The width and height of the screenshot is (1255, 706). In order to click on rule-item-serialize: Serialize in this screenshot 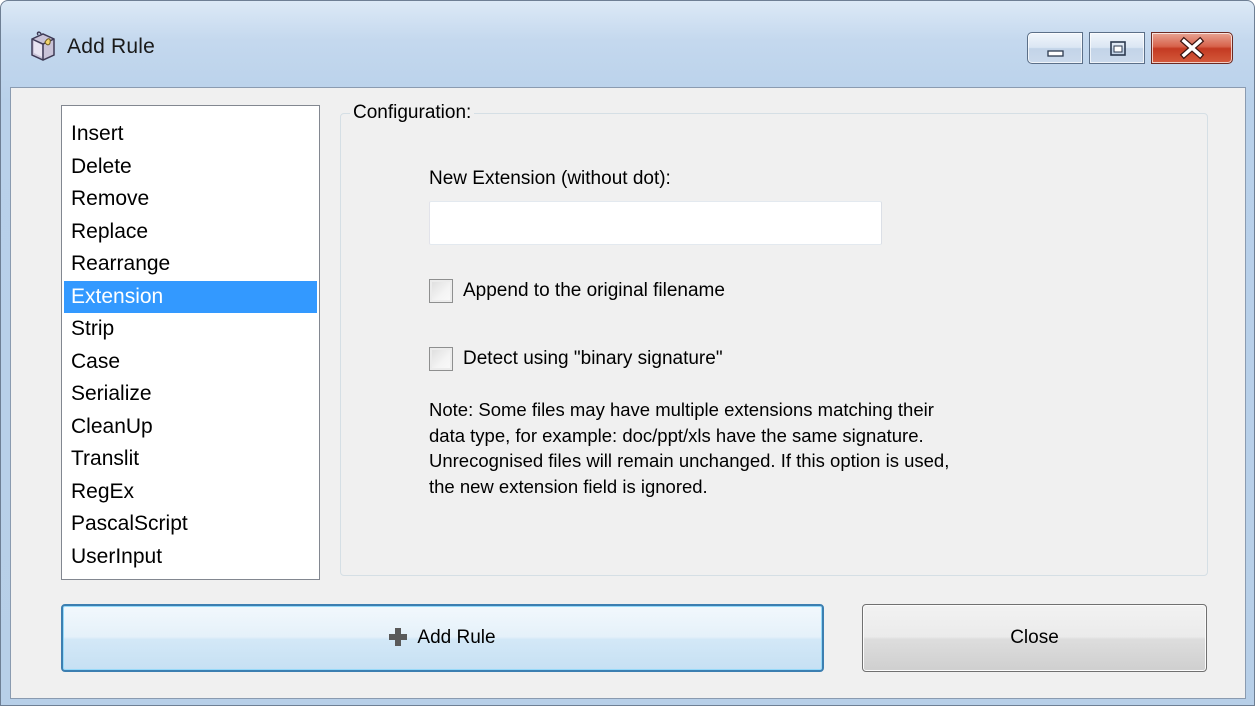, I will do `click(190, 394)`.